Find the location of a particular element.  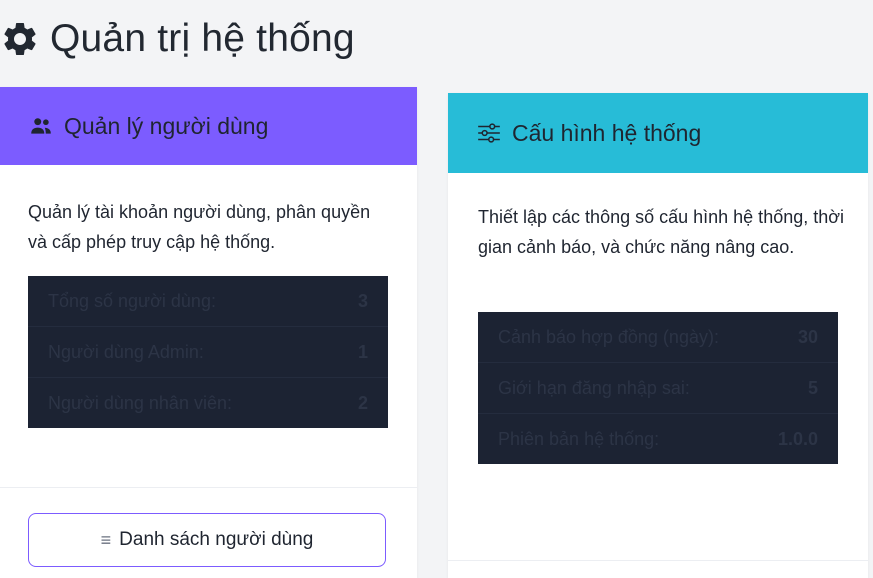

stat-value: 2 is located at coordinates (362, 402).